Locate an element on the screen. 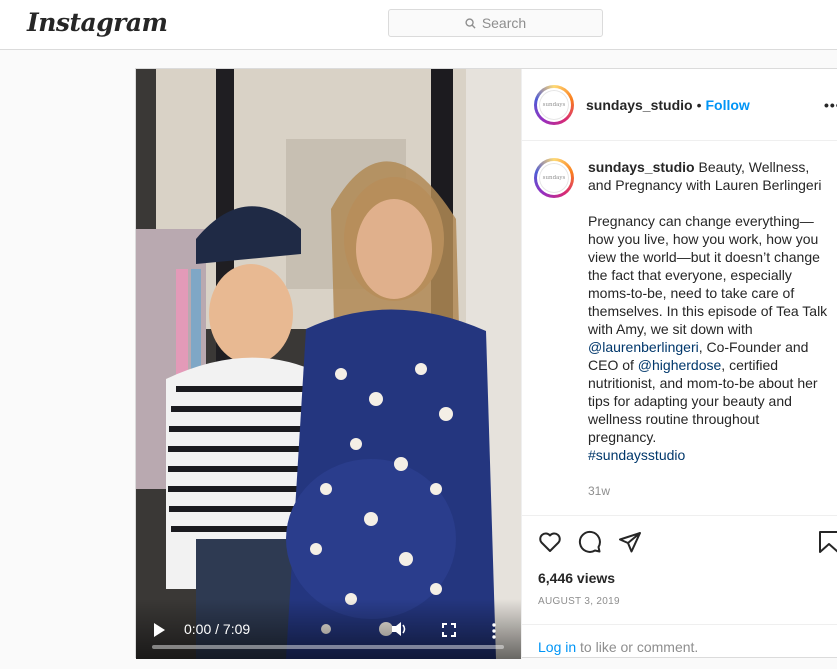 This screenshot has height=669, width=837. caption-avatar: sundays is located at coordinates (554, 178).